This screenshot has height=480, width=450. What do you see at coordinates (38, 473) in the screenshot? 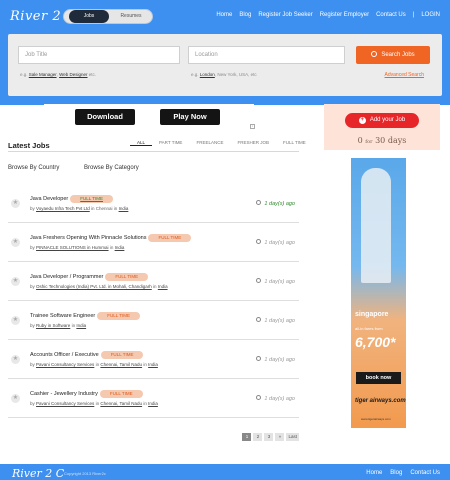
I see `footer-logo: River 2 C` at bounding box center [38, 473].